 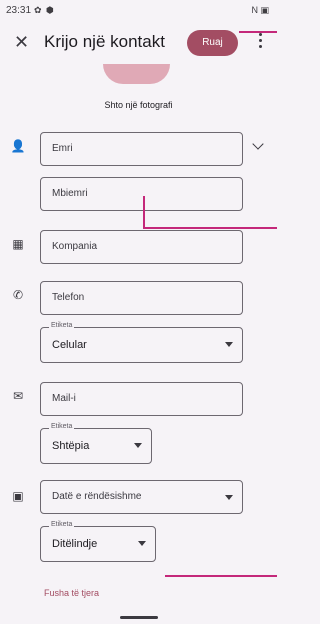 I want to click on date-placeholder: Datë e rëndësishme, so click(x=97, y=496).